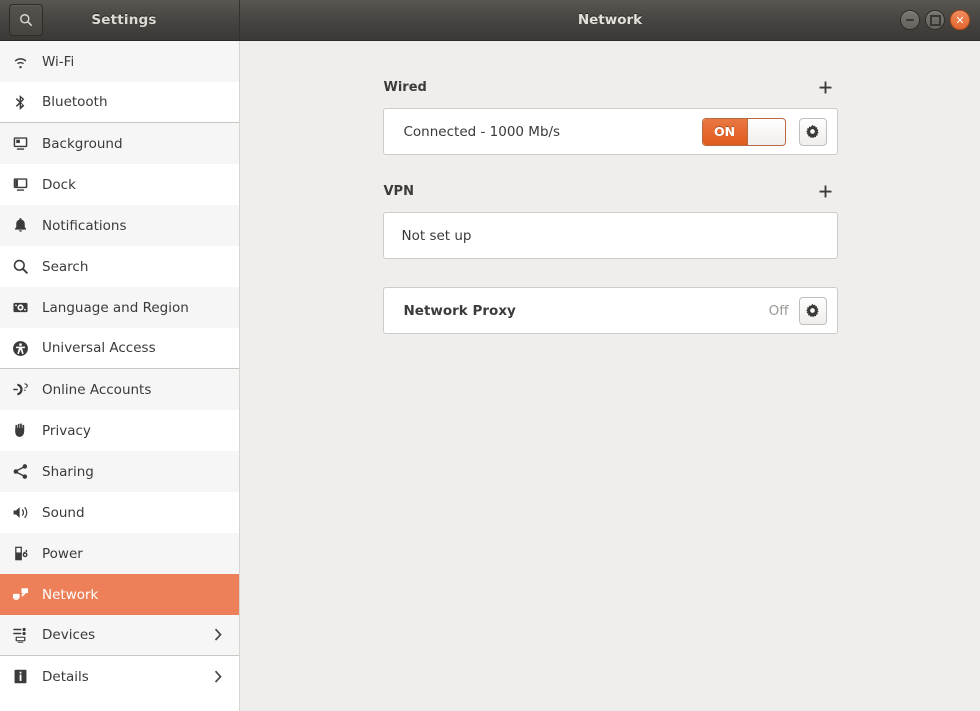  Describe the element at coordinates (25, 512) in the screenshot. I see `sound-icon` at that location.